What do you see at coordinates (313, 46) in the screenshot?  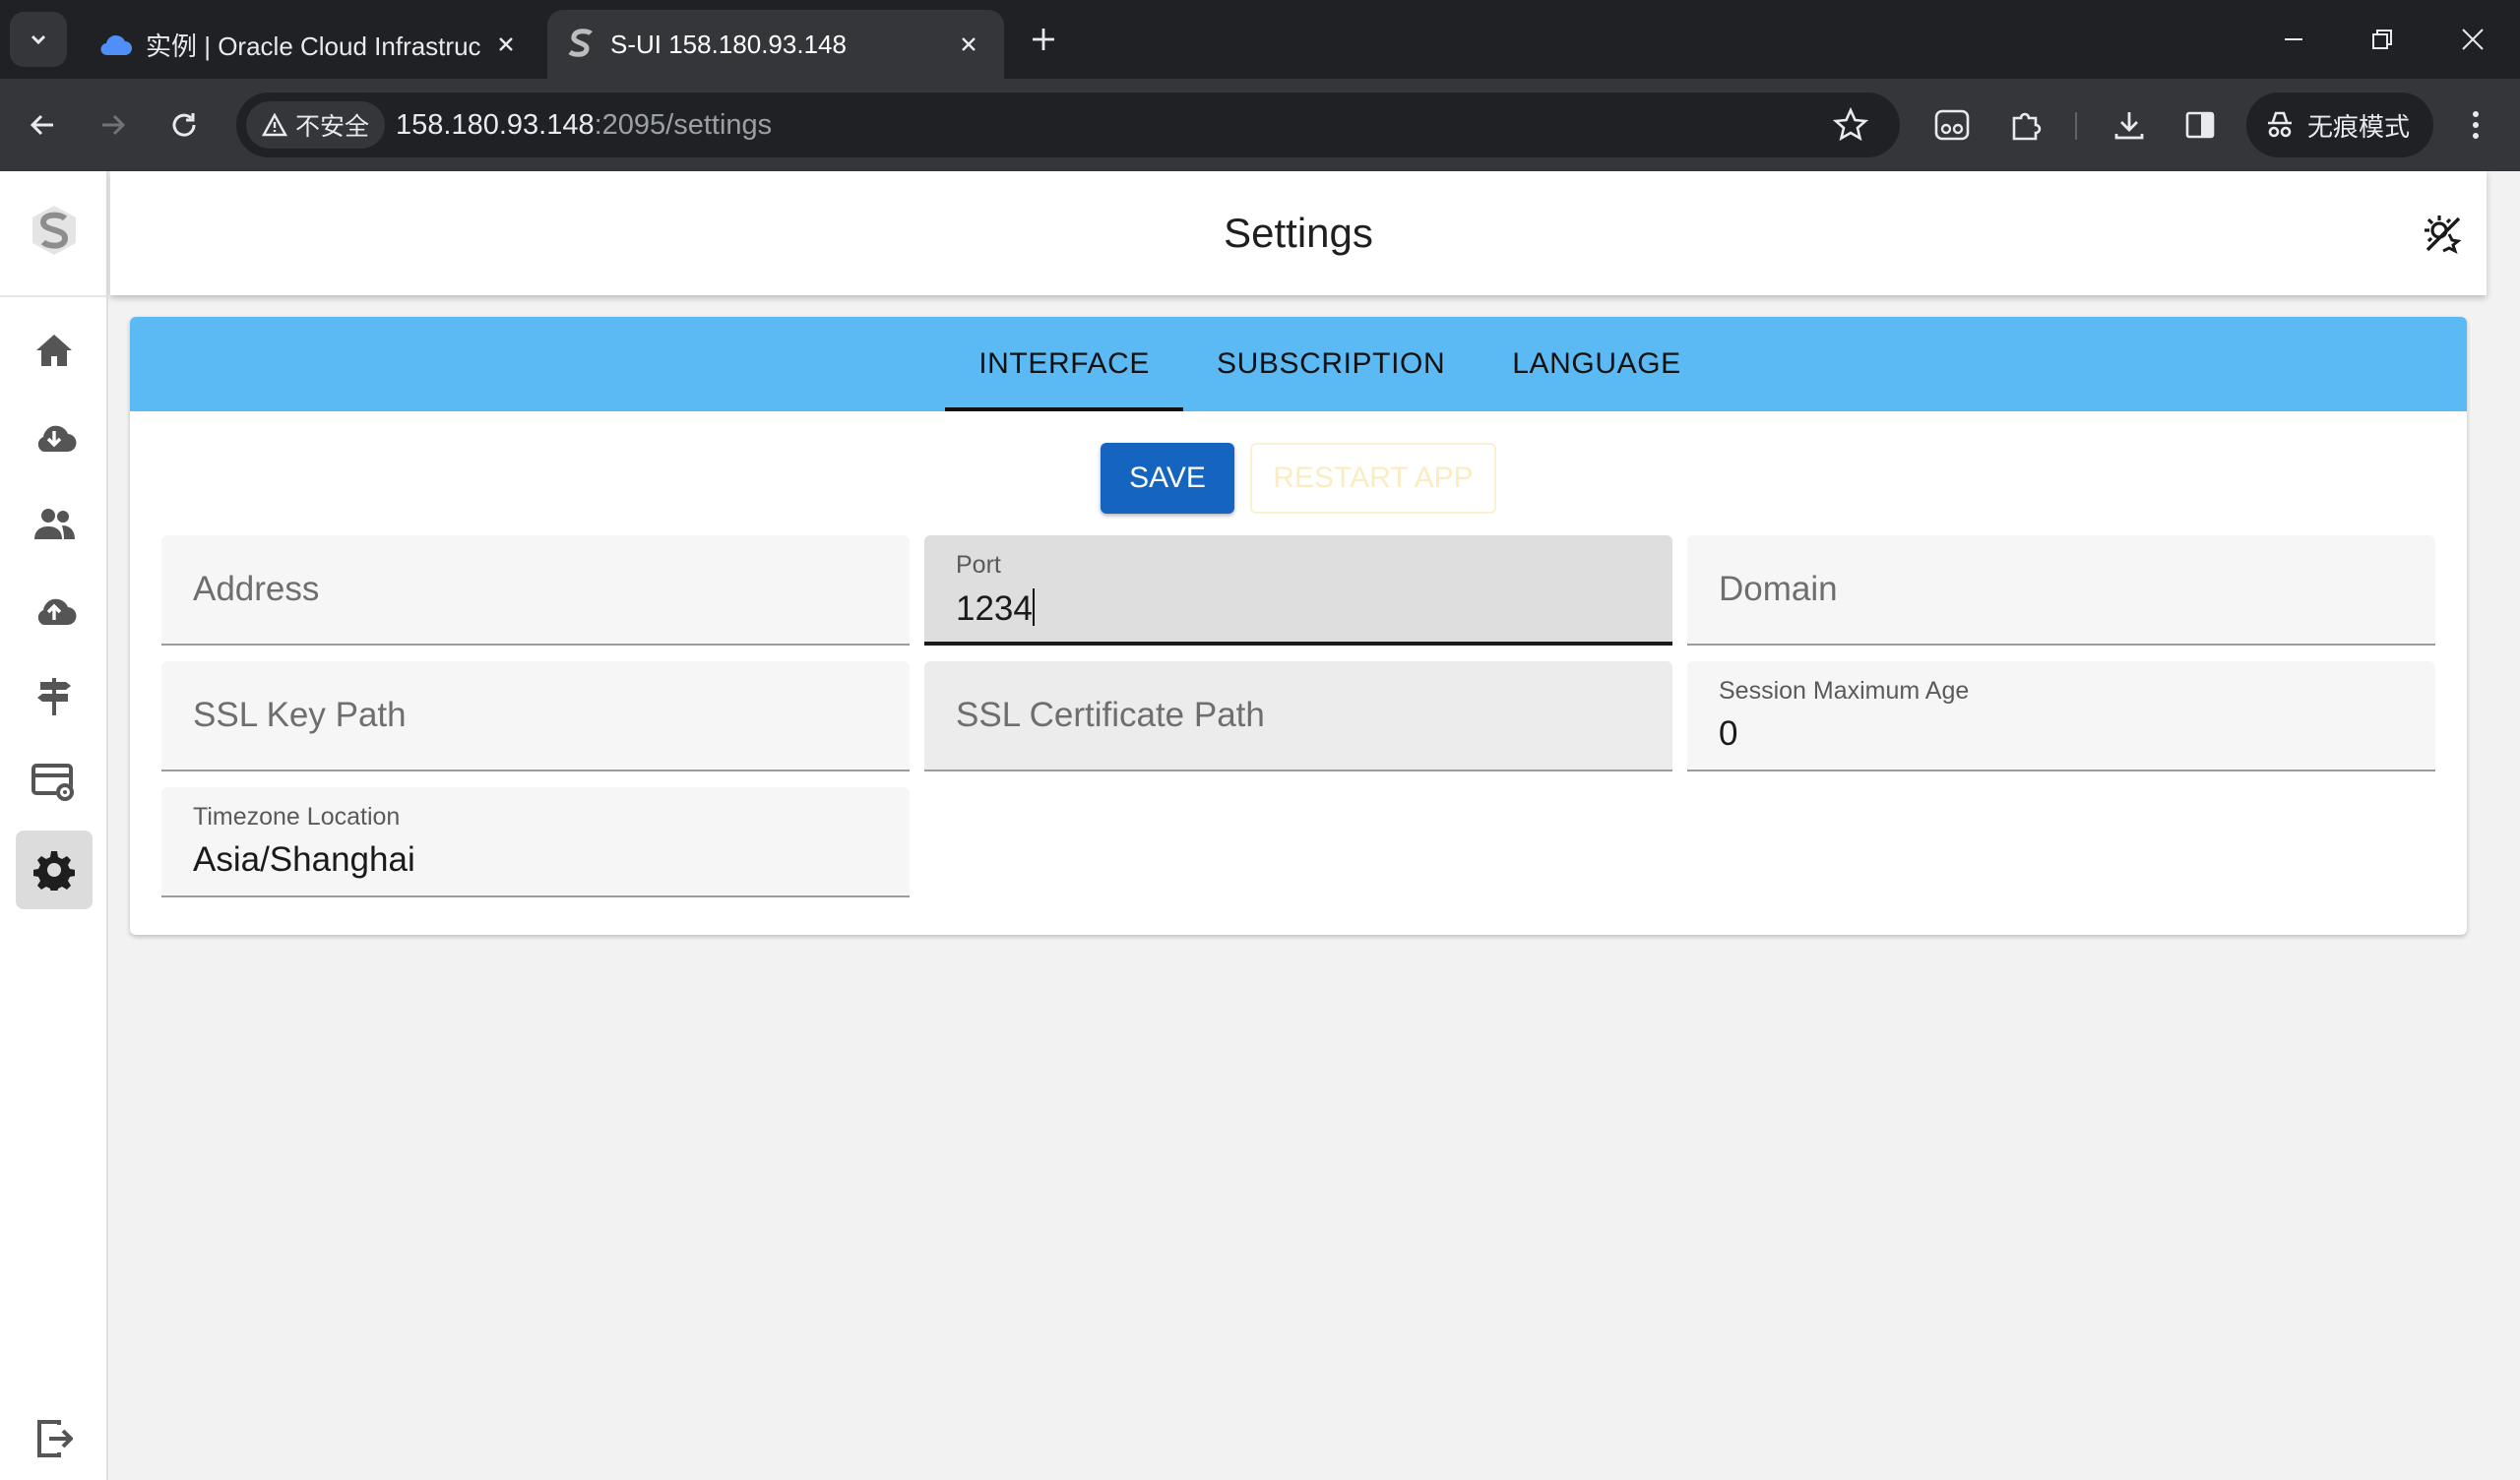 I see `tab-title: 实例 | Oracle Cloud Infrastruc` at bounding box center [313, 46].